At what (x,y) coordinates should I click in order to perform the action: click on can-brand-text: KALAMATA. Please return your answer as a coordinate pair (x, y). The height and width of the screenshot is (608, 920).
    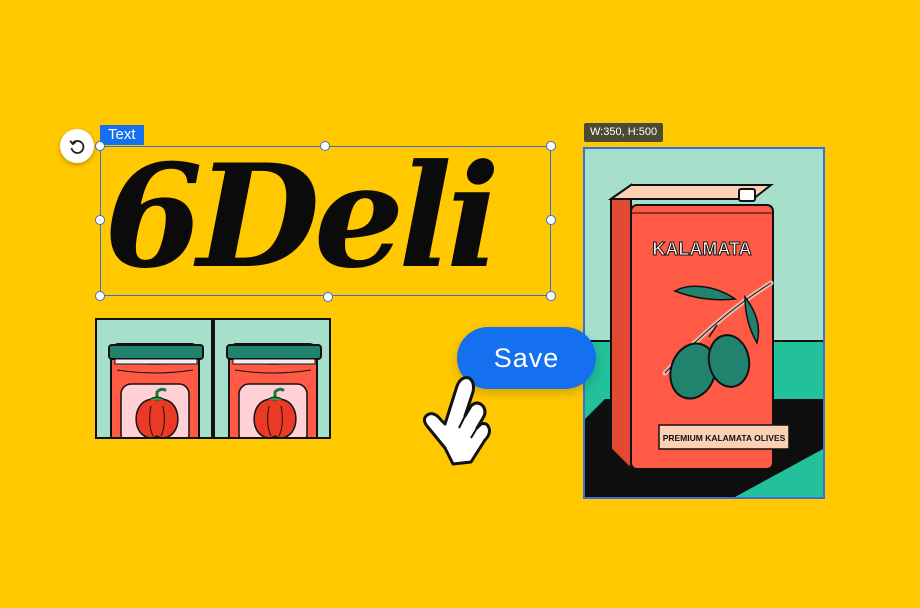
    Looking at the image, I should click on (701, 249).